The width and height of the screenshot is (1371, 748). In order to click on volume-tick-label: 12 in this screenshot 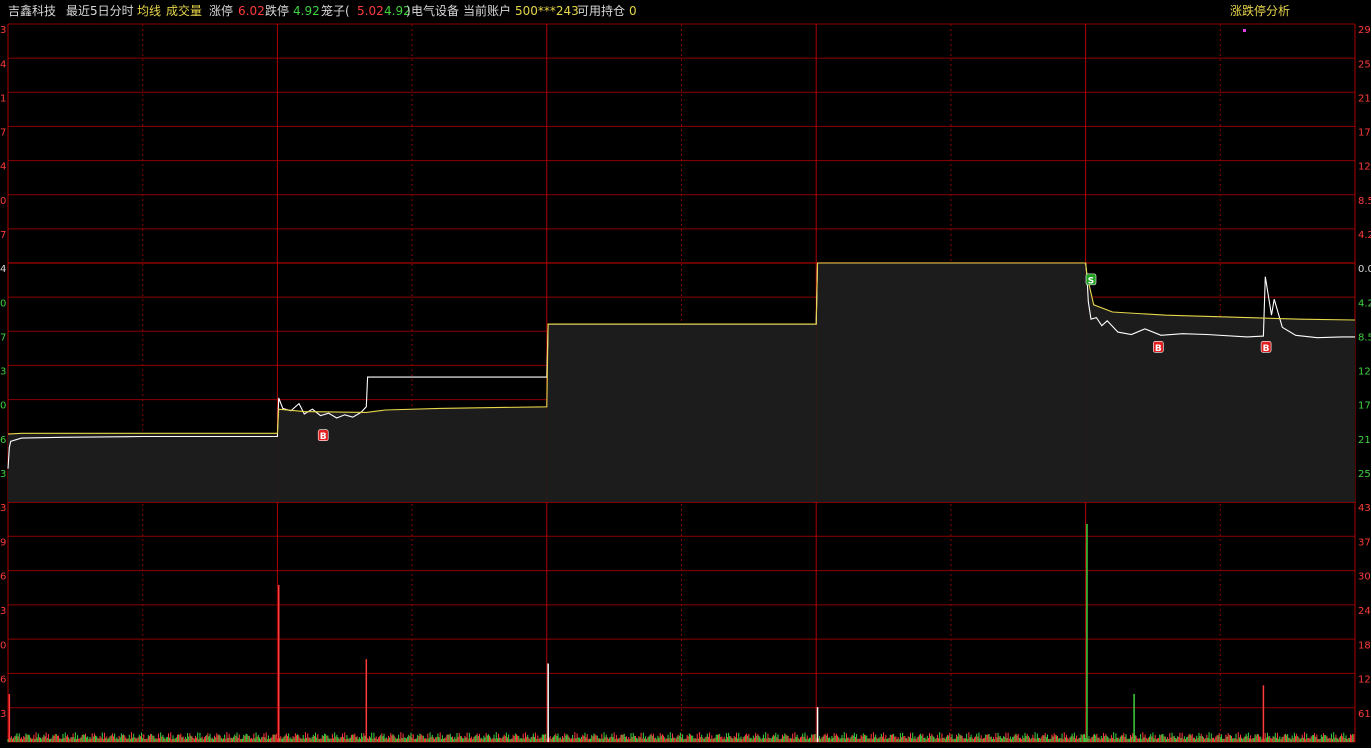, I will do `click(1364, 680)`.